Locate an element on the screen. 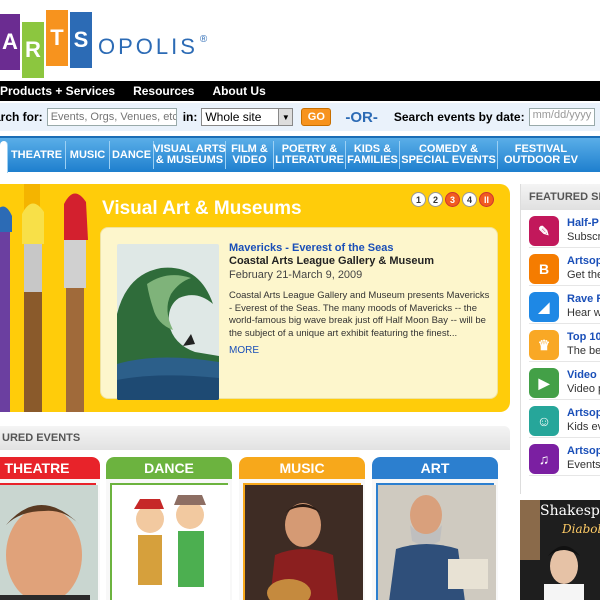  actor-portrait-image is located at coordinates (49, 542).